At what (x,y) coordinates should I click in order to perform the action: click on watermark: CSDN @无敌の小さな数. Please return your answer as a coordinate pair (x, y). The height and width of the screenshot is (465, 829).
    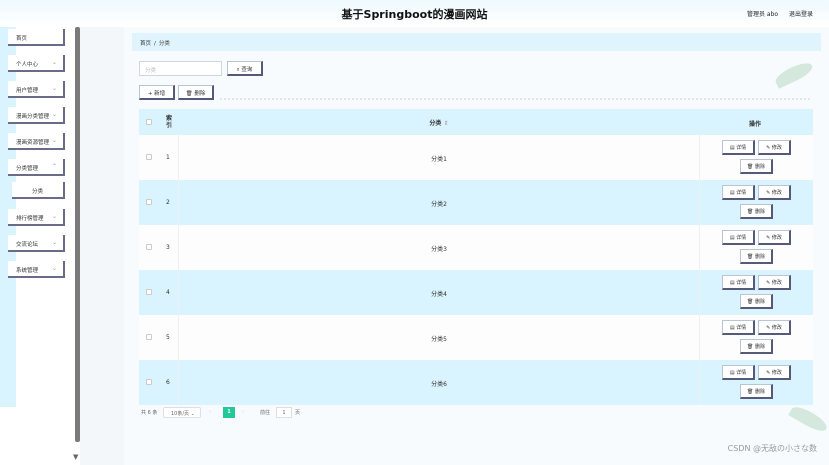
    Looking at the image, I should click on (772, 448).